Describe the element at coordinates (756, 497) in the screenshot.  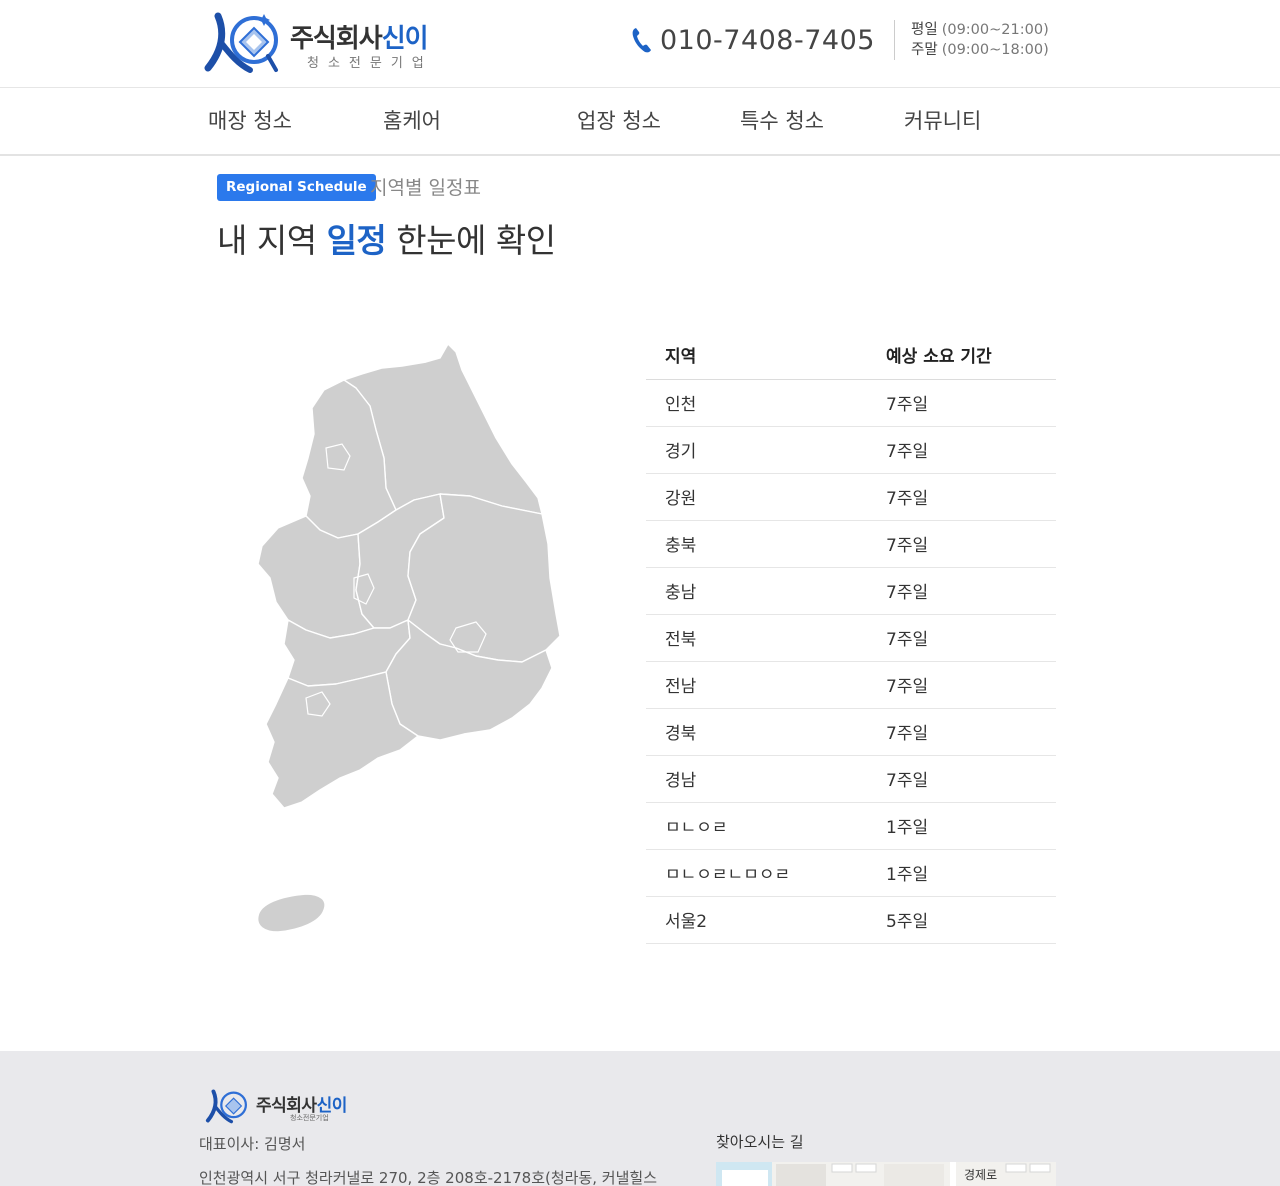
I see `region-cell: 강원` at that location.